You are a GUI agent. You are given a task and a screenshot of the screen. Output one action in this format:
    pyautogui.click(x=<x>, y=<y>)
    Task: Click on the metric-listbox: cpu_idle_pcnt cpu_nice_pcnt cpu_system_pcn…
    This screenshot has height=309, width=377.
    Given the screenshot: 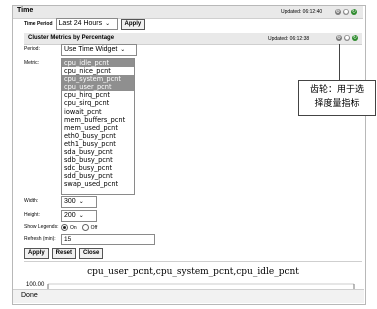 What is the action you would take?
    pyautogui.click(x=98, y=126)
    